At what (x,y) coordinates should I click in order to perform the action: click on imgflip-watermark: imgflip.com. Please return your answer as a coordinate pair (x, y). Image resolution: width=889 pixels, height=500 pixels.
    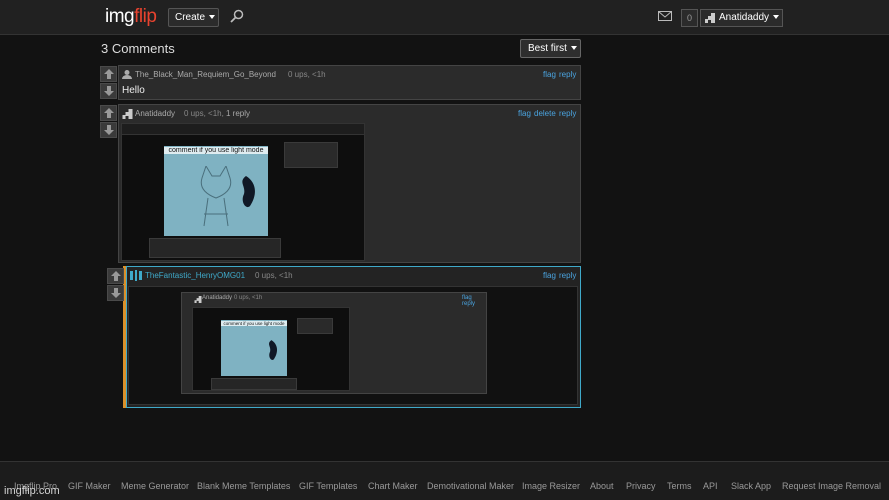
    Looking at the image, I should click on (32, 491).